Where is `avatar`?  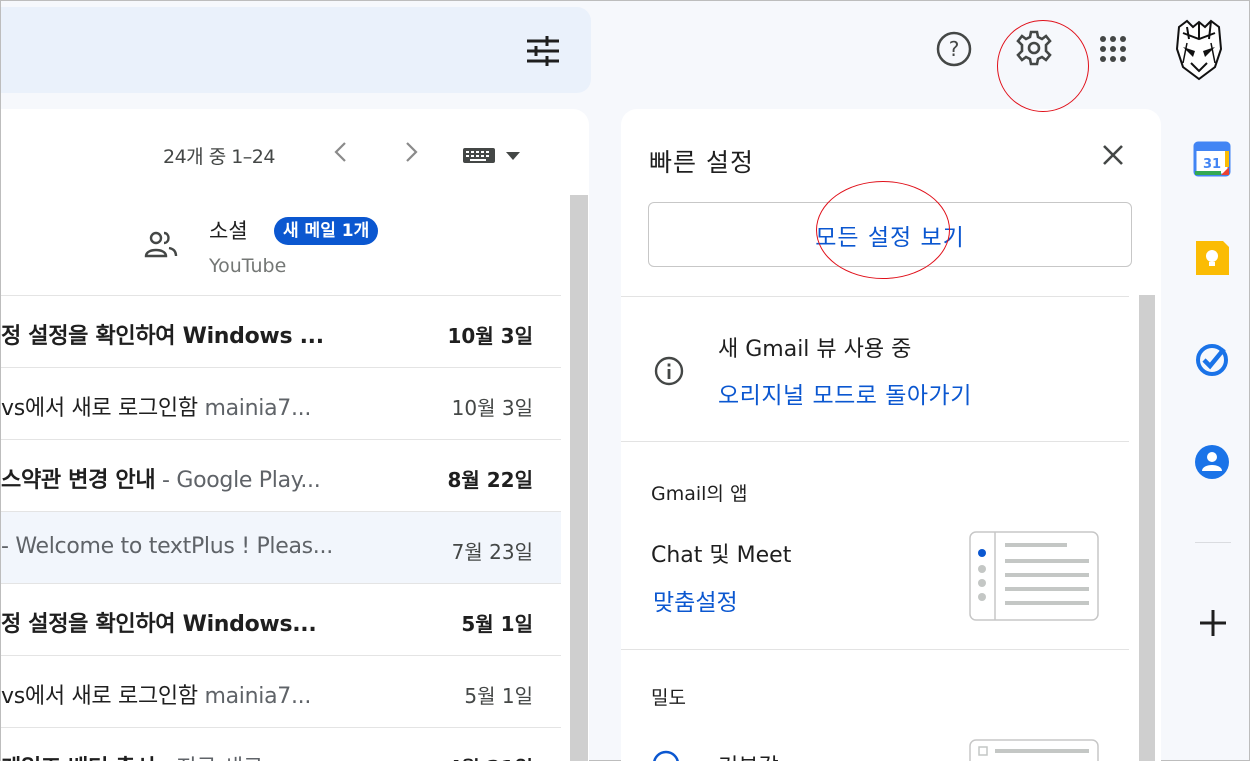
avatar is located at coordinates (1199, 50).